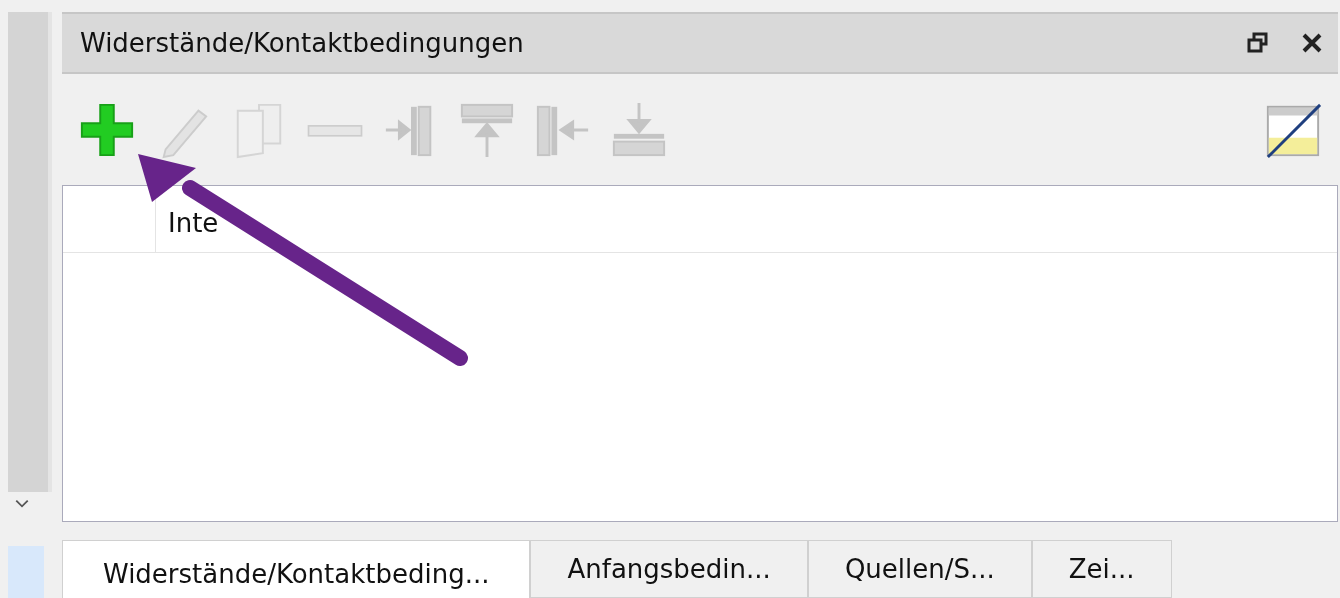  Describe the element at coordinates (26, 572) in the screenshot. I see `list-item` at that location.